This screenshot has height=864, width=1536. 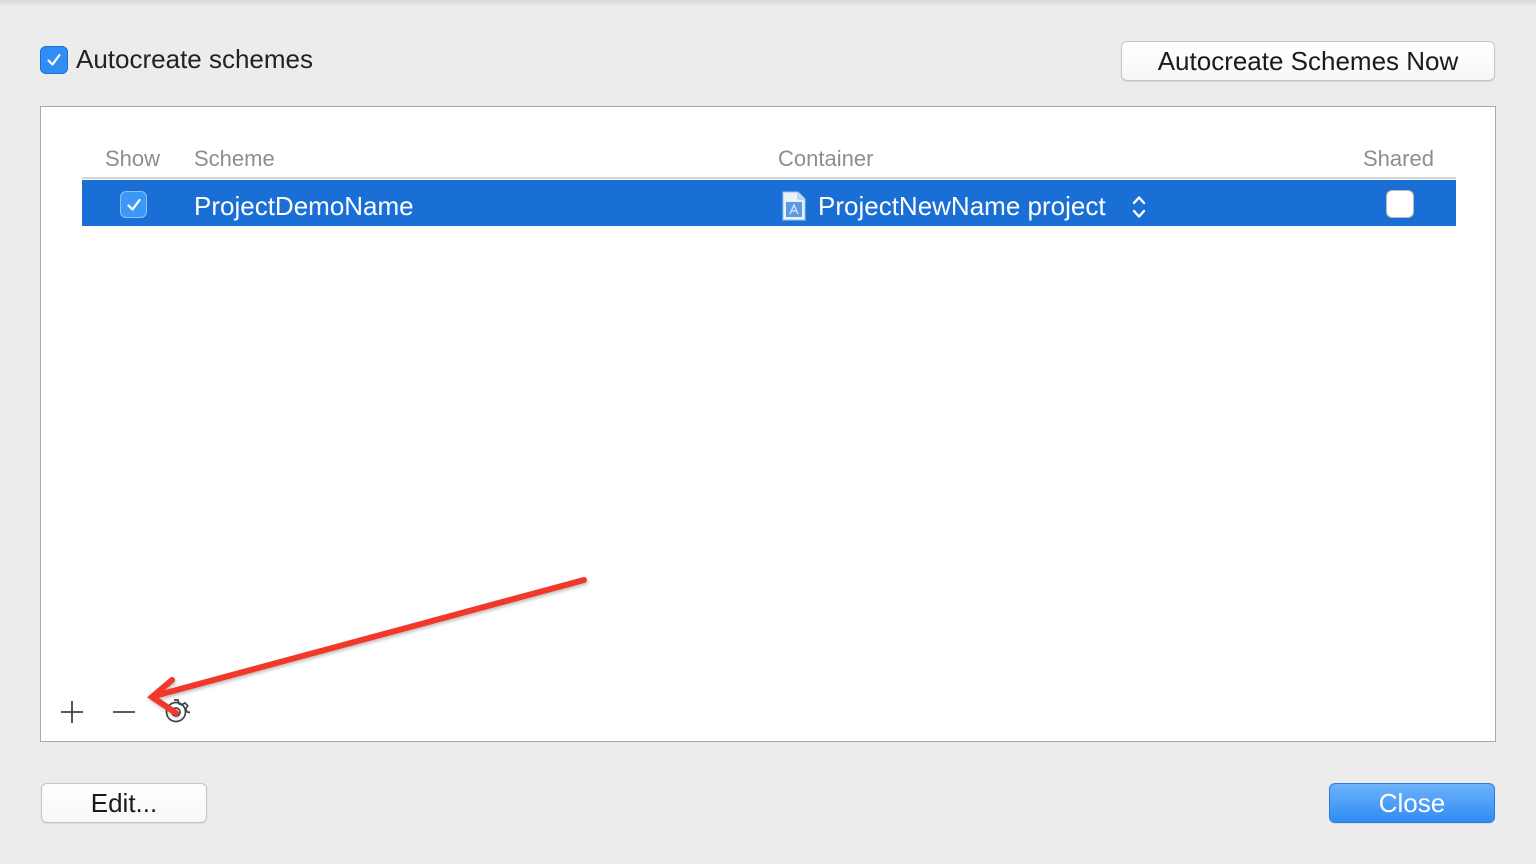 What do you see at coordinates (234, 159) in the screenshot?
I see `column-header-scheme: Scheme` at bounding box center [234, 159].